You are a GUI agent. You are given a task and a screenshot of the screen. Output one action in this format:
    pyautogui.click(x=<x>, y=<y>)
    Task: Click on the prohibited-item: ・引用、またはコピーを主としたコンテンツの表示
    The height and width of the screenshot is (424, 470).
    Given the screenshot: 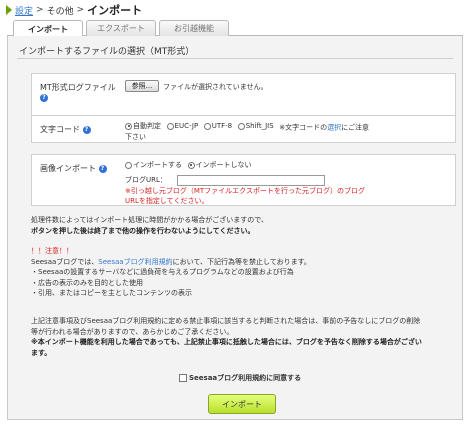 What is the action you would take?
    pyautogui.click(x=111, y=293)
    